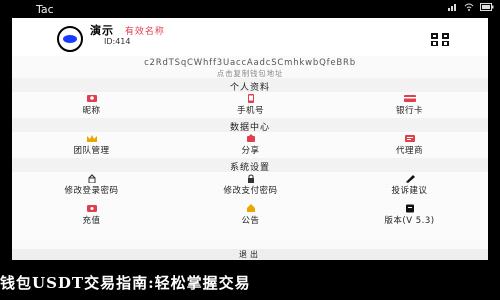  I want to click on status-icons, so click(471, 7).